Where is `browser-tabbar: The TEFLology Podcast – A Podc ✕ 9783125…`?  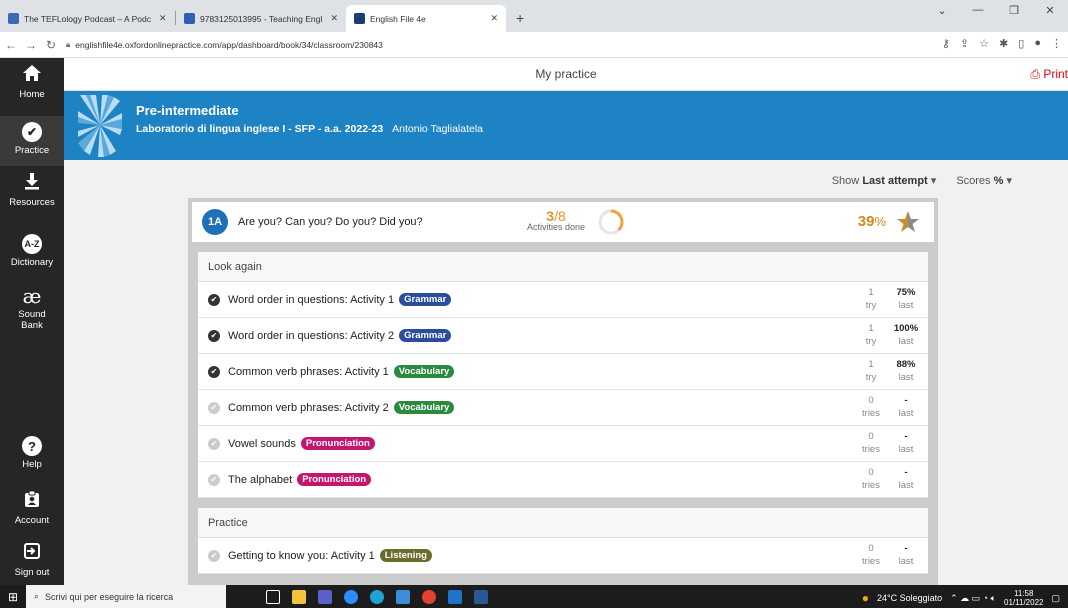 browser-tabbar: The TEFLology Podcast – A Podc ✕ 9783125… is located at coordinates (534, 16).